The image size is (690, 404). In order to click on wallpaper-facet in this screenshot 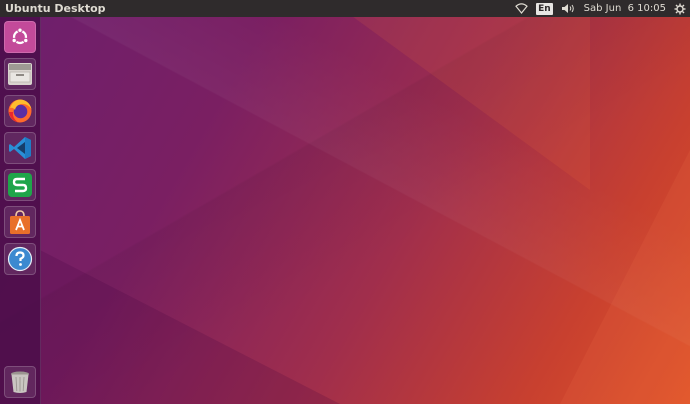, I will do `click(625, 277)`.